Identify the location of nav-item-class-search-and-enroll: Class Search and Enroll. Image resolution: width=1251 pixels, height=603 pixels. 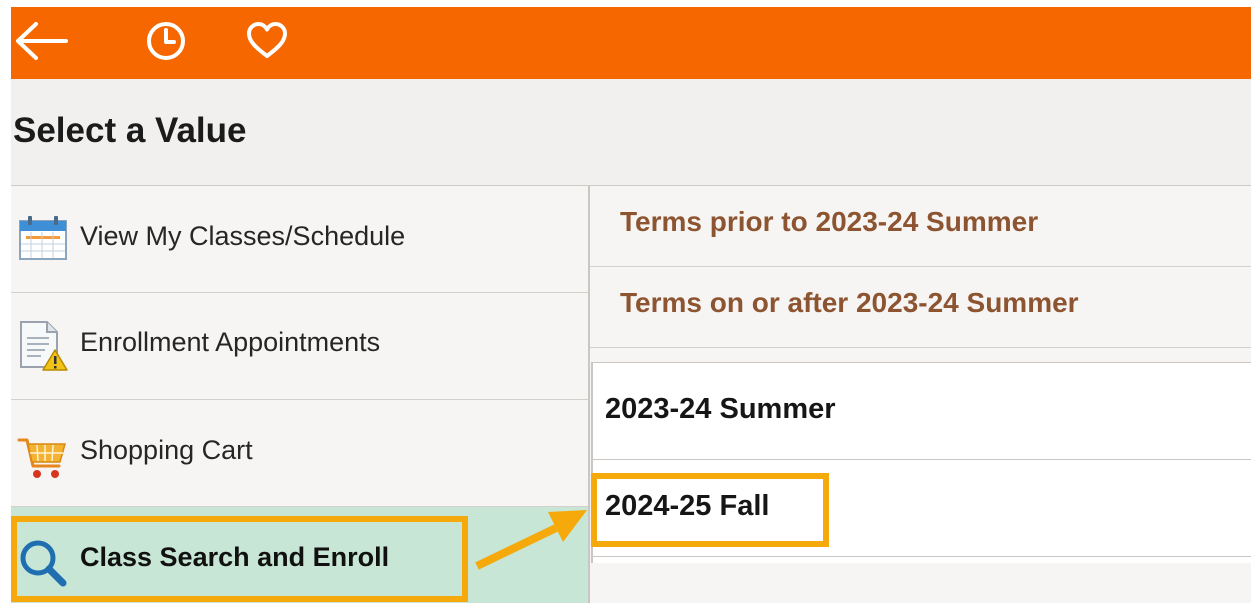
(299, 555).